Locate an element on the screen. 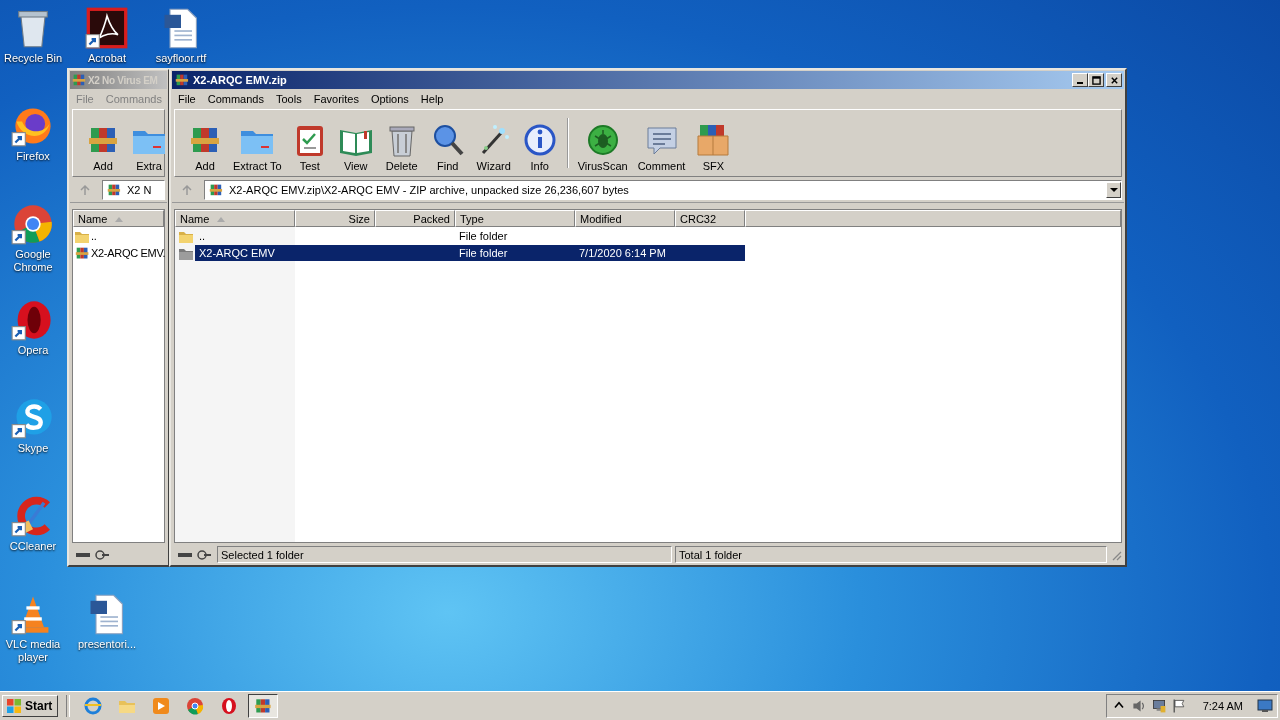 The width and height of the screenshot is (1280, 720). file-name: X2-ARQC EMV. is located at coordinates (128, 252).